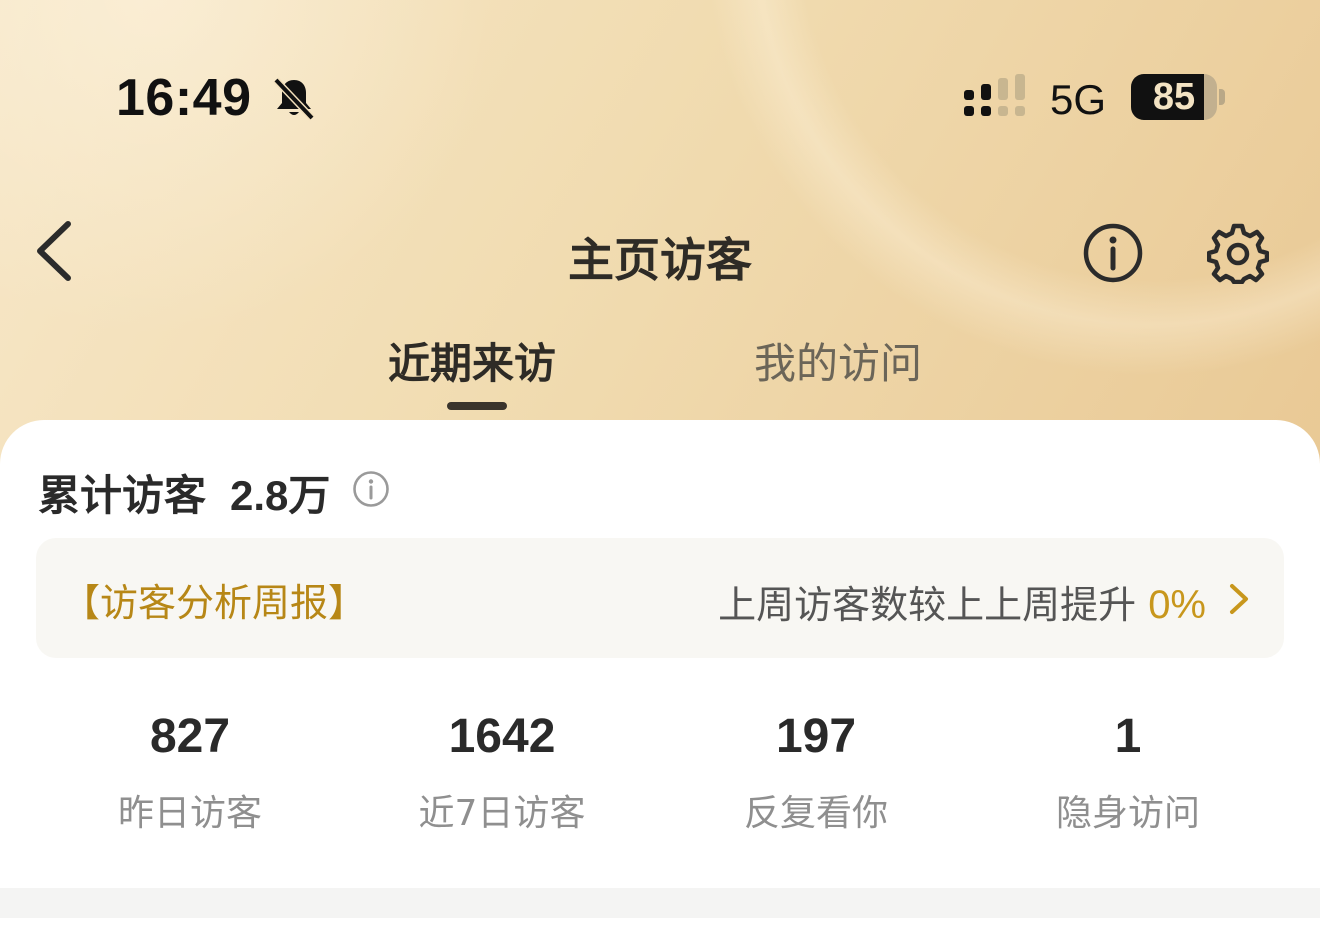 This screenshot has height=940, width=1320. Describe the element at coordinates (927, 605) in the screenshot. I see `weekly-report-text: 上周访客数较上上周提升` at that location.